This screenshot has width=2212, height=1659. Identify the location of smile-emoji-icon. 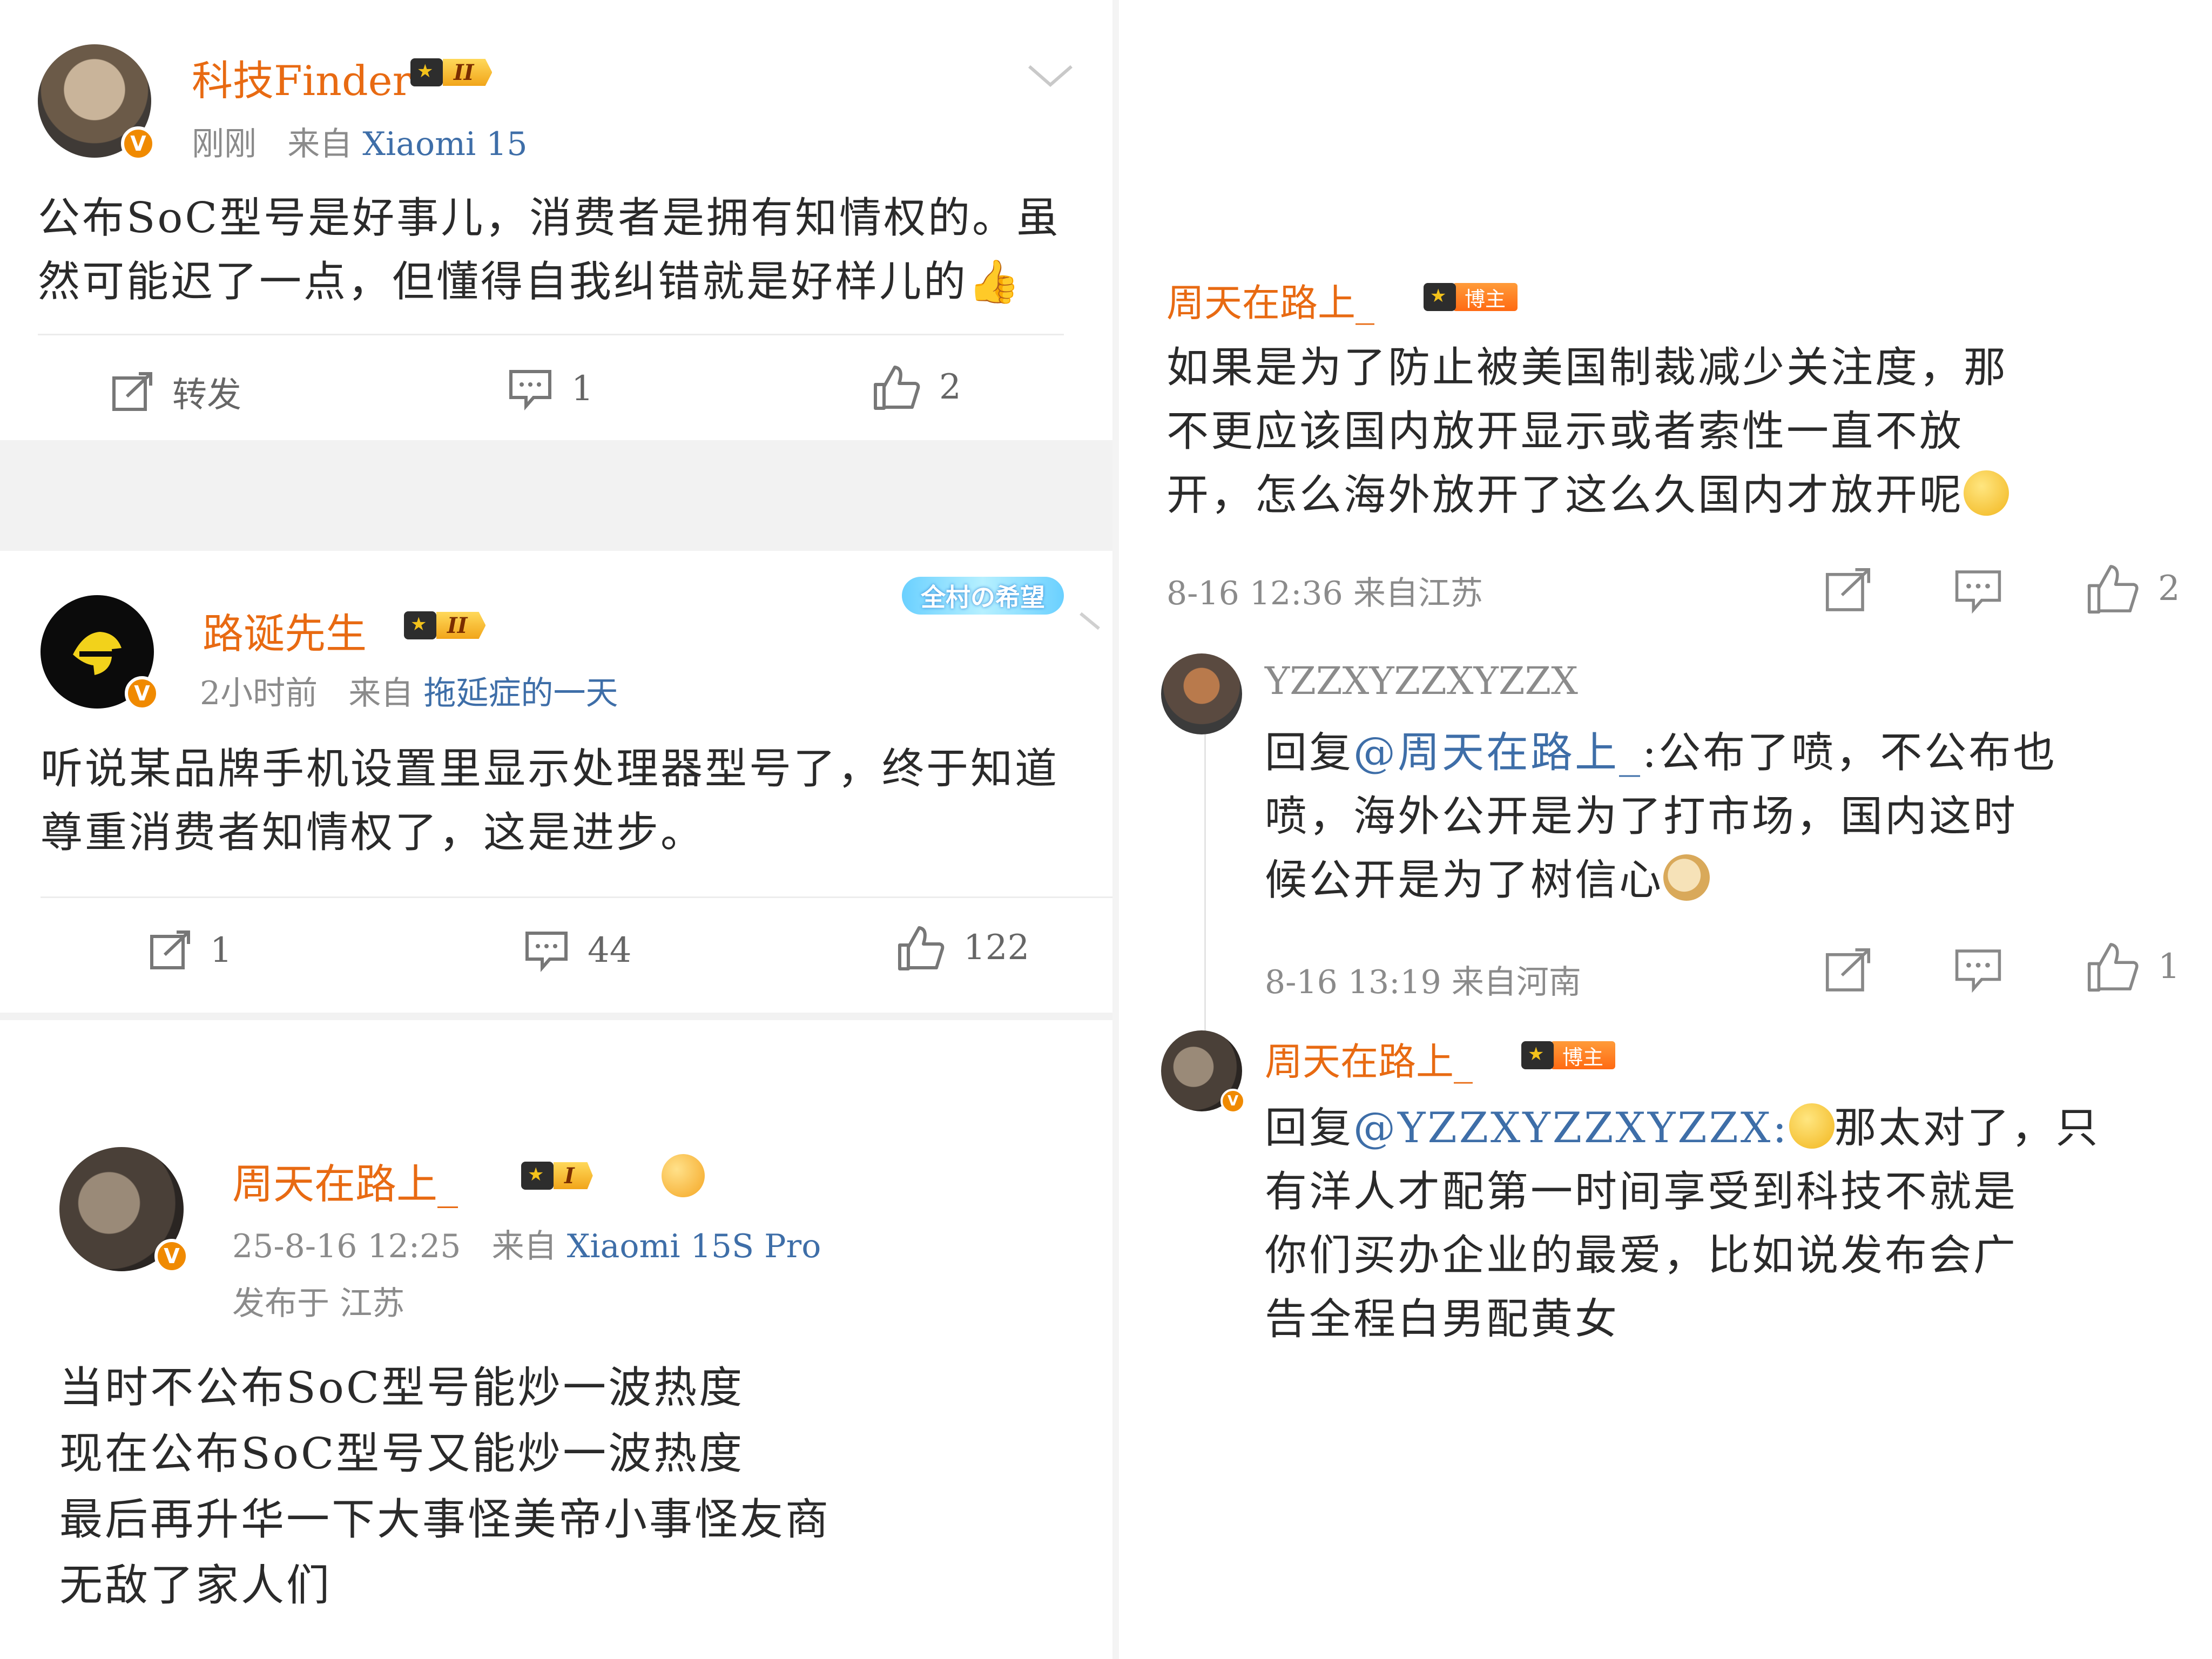
(1986, 493).